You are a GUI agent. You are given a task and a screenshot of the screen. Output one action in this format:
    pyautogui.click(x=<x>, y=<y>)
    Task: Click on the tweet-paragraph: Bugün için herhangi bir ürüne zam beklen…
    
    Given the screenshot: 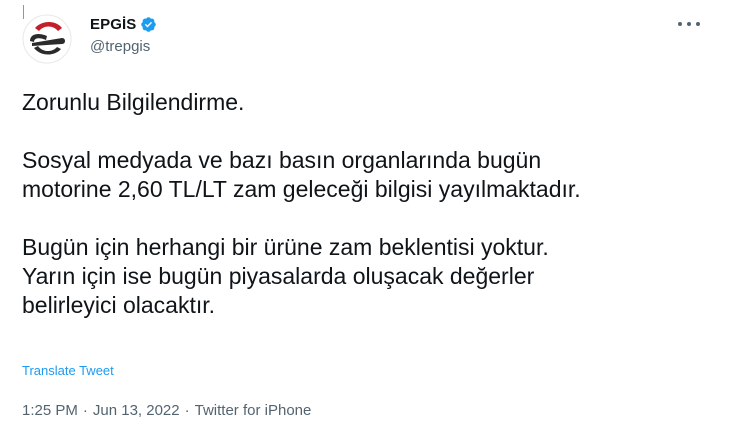 What is the action you would take?
    pyautogui.click(x=285, y=276)
    